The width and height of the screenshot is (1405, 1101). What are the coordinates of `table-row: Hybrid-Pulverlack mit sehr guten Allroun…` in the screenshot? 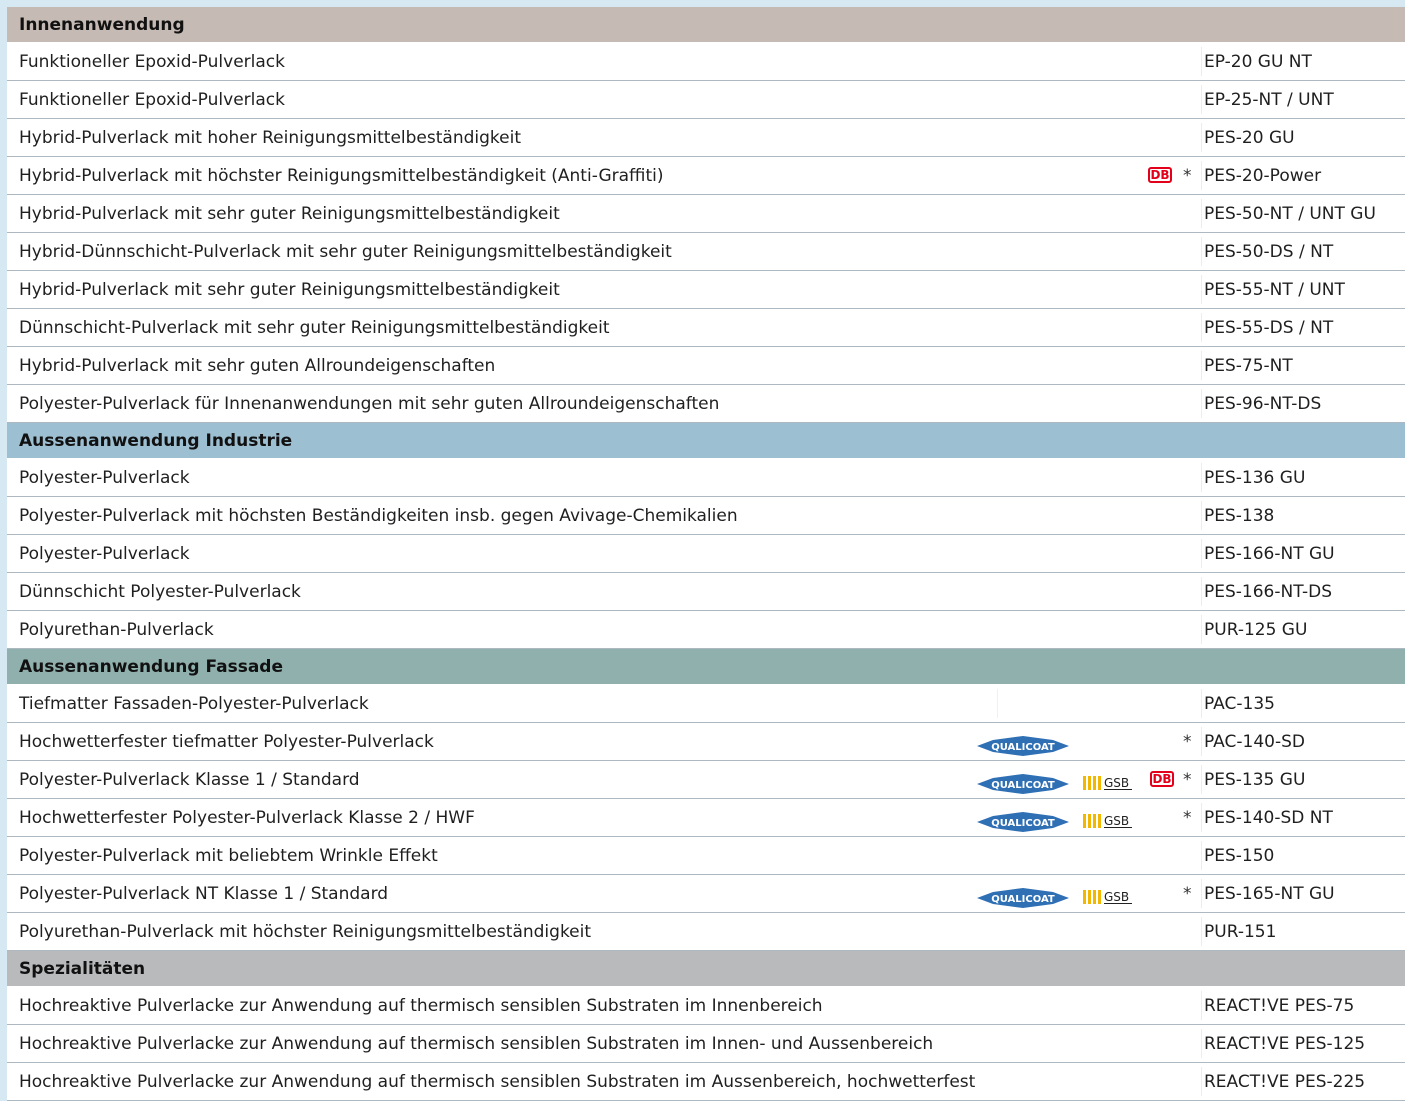 It's located at (706, 366).